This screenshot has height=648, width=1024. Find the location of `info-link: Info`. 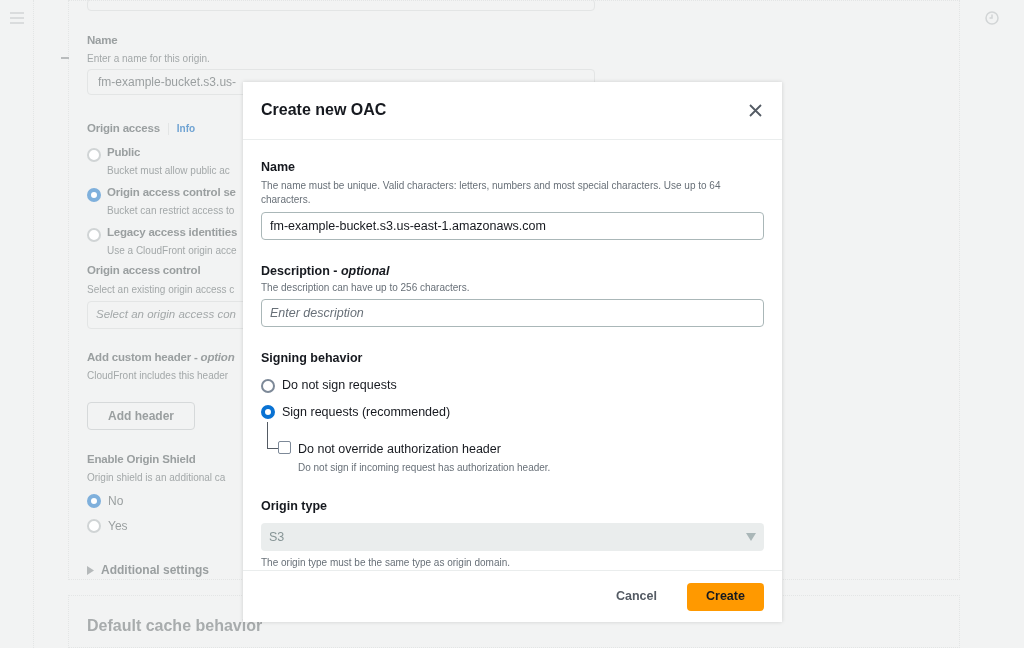

info-link: Info is located at coordinates (186, 129).